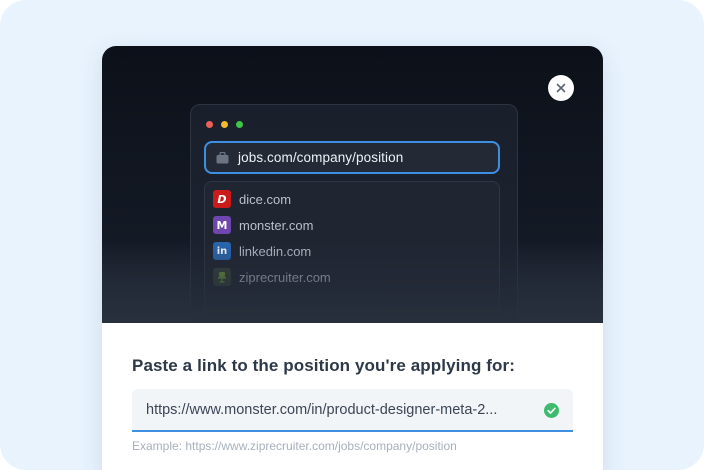 This screenshot has height=470, width=704. What do you see at coordinates (285, 277) in the screenshot?
I see `suggestion-label: ziprecruiter.com` at bounding box center [285, 277].